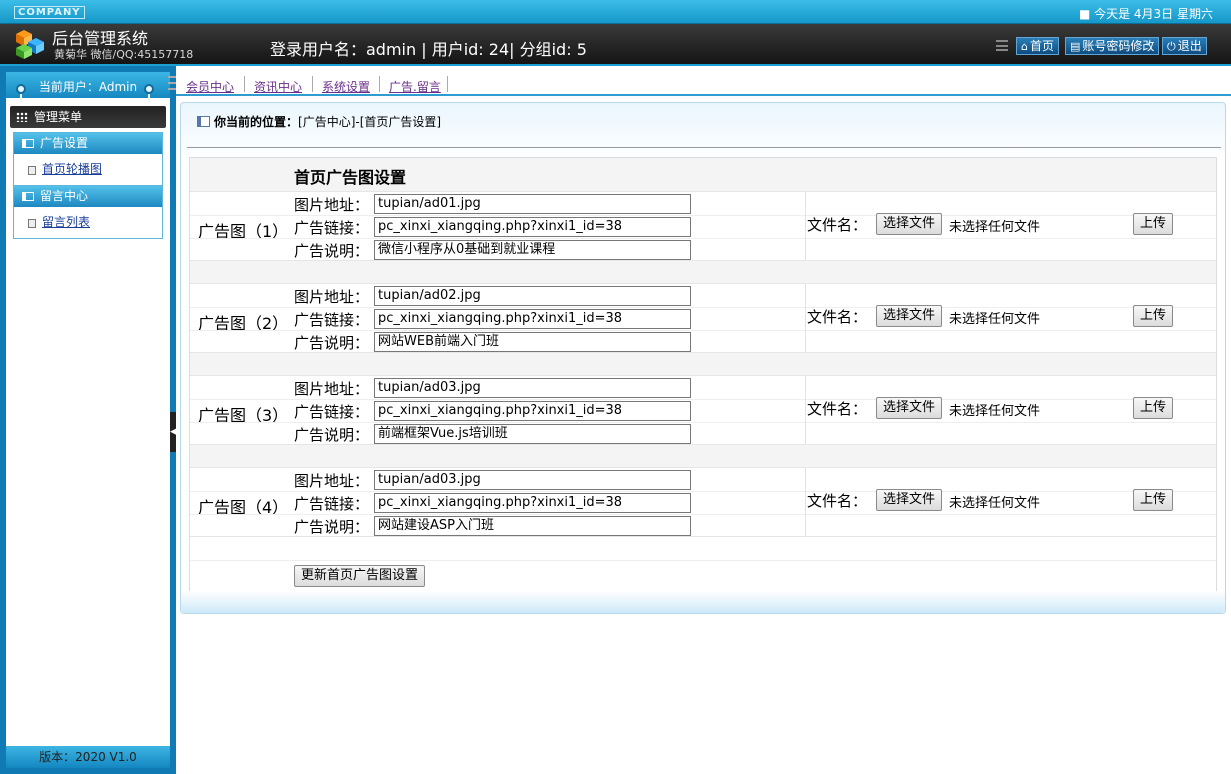 Image resolution: width=1231 pixels, height=774 pixels. Describe the element at coordinates (532, 434) in the screenshot. I see `ad-desc-input: 前端框架Vue.js培训班` at that location.